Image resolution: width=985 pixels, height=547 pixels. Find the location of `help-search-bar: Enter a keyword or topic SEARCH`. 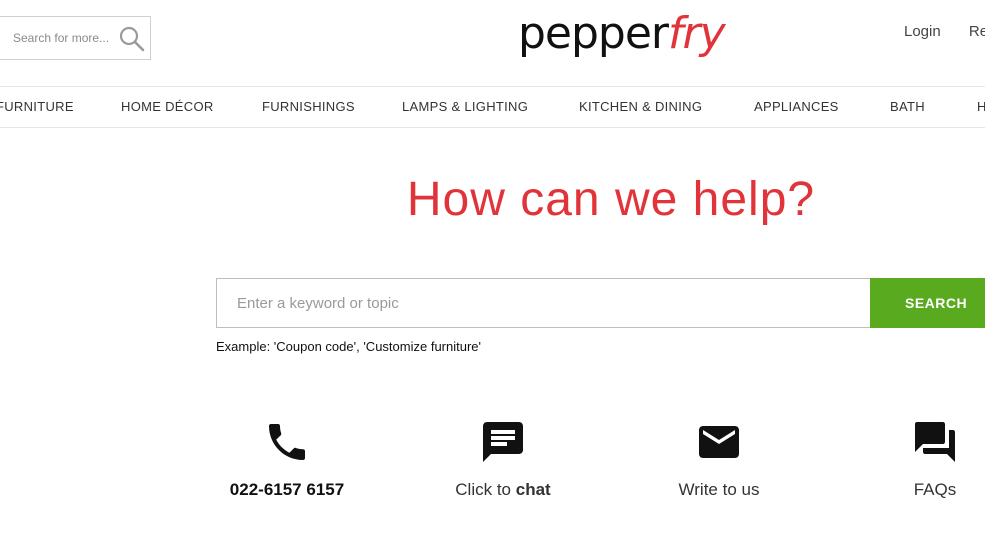

help-search-bar: Enter a keyword or topic SEARCH is located at coordinates (600, 303).